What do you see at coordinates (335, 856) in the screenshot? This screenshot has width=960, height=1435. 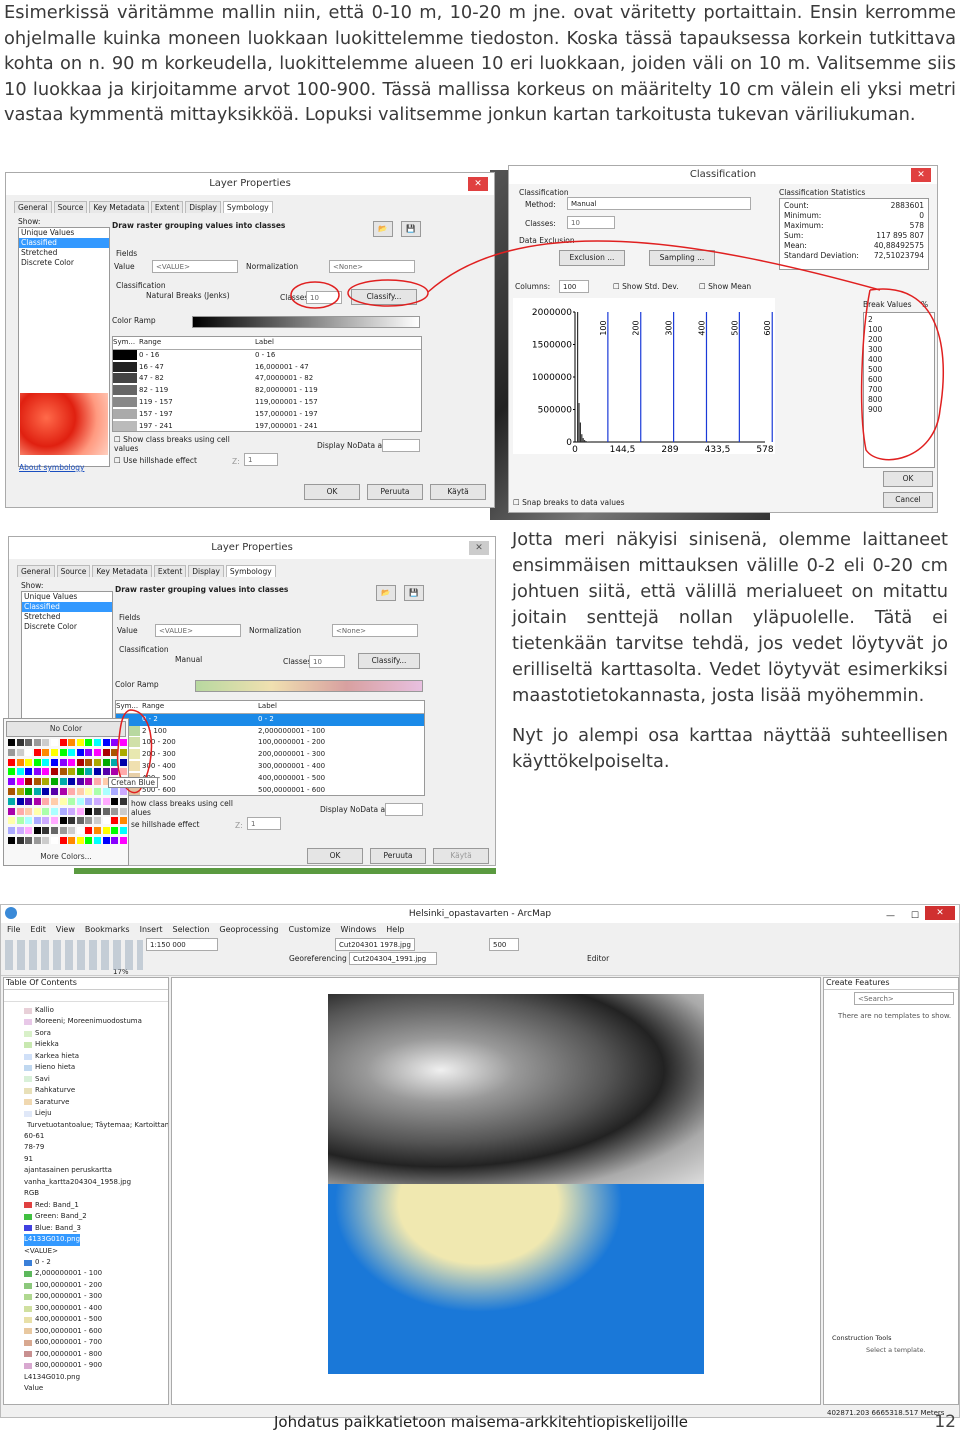 I see `ok-button: OK` at bounding box center [335, 856].